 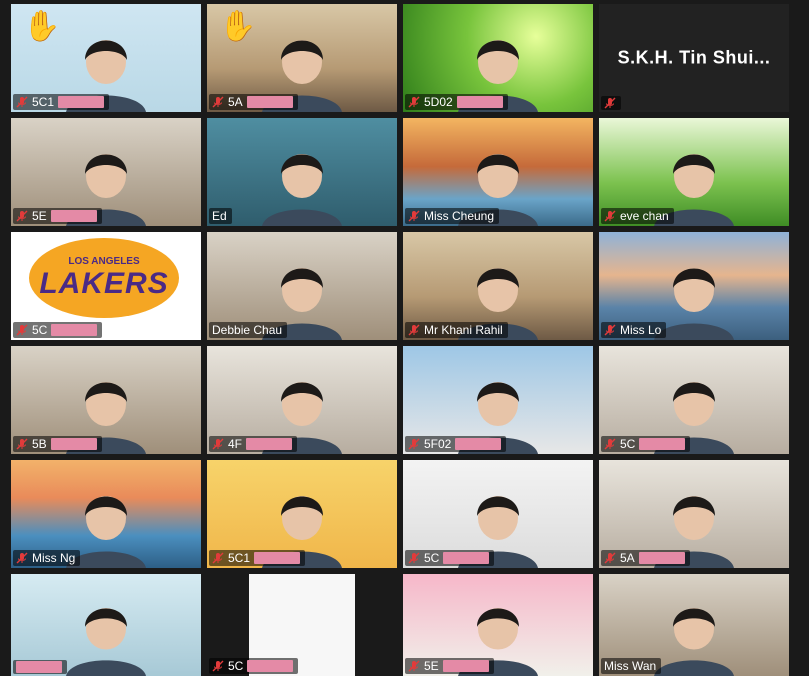 I want to click on lakers-logo: LOS ANGELES LAKERS, so click(x=104, y=278).